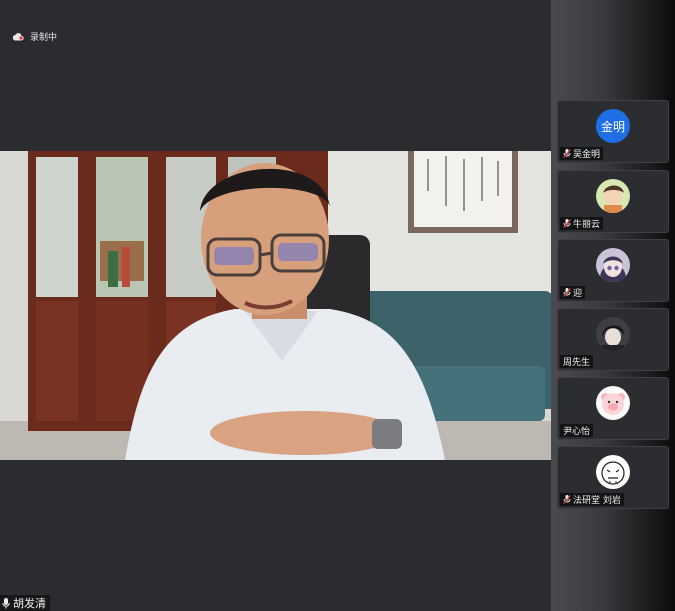  I want to click on main-speaker-name: 胡发清, so click(29, 603).